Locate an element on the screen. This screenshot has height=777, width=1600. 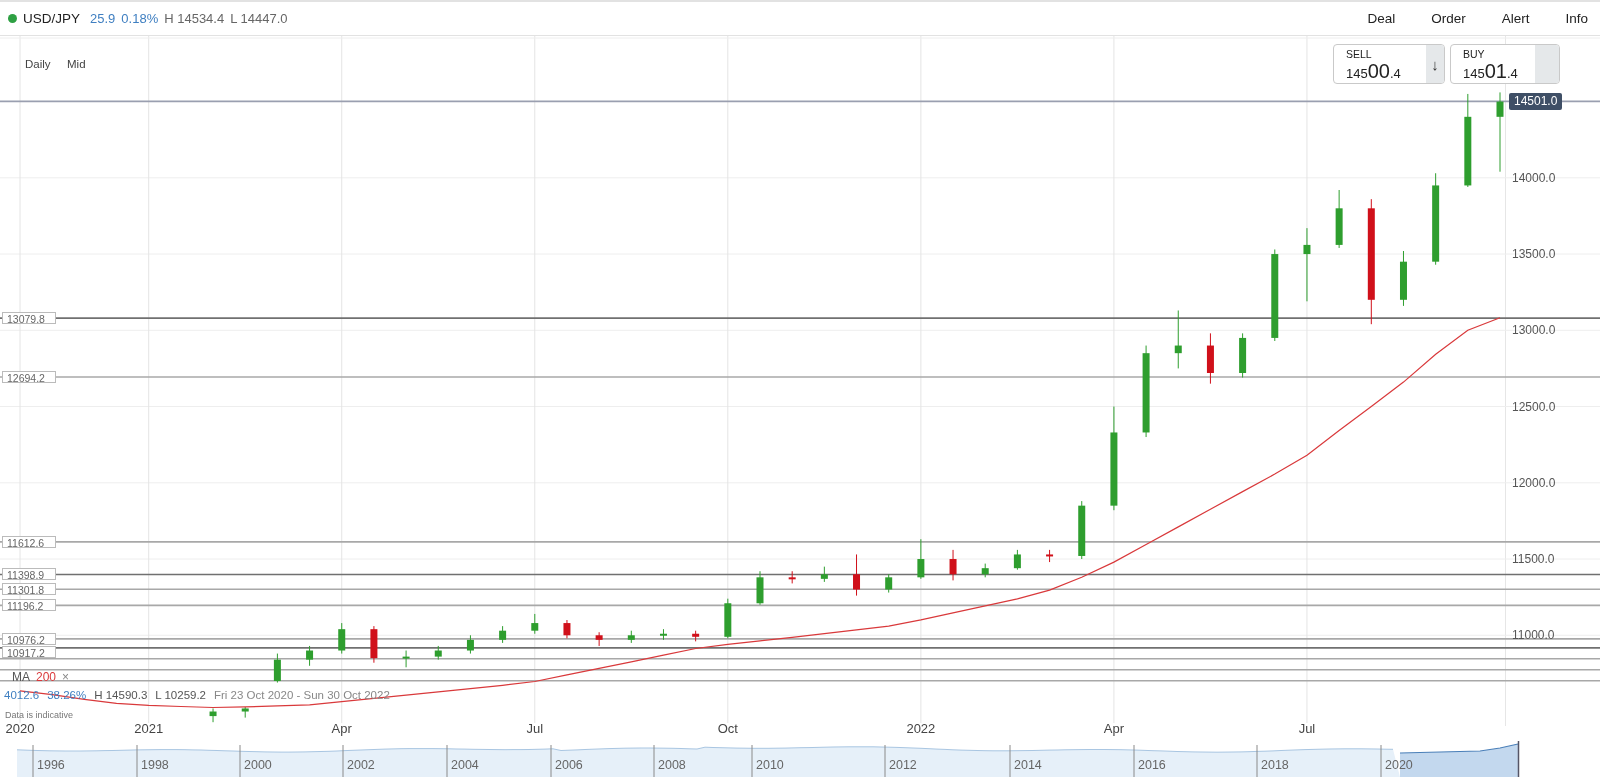
menu-link: Alert is located at coordinates (1511, 18).